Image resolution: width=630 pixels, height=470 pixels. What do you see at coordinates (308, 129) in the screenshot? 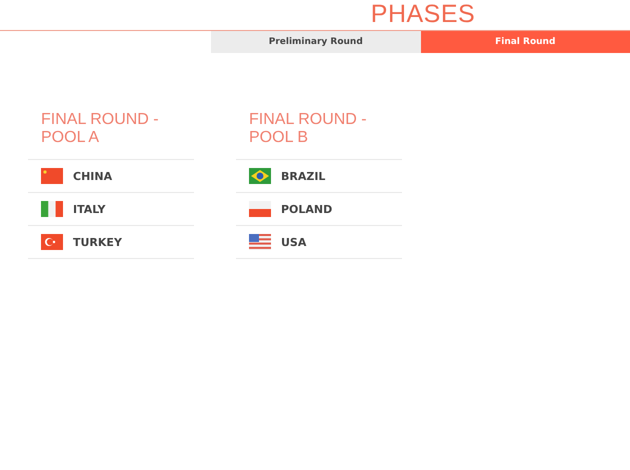
I see `pool-title: FINAL ROUND - POOL B` at bounding box center [308, 129].